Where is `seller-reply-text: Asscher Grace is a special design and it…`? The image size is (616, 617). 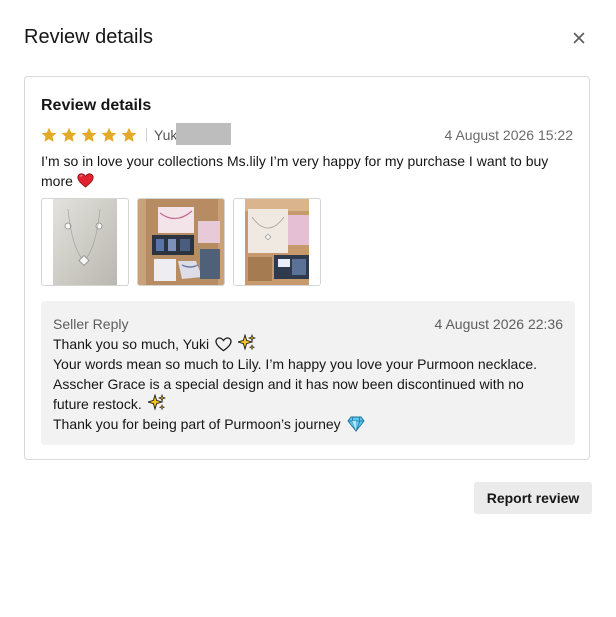 seller-reply-text: Asscher Grace is a special design and it… is located at coordinates (288, 394).